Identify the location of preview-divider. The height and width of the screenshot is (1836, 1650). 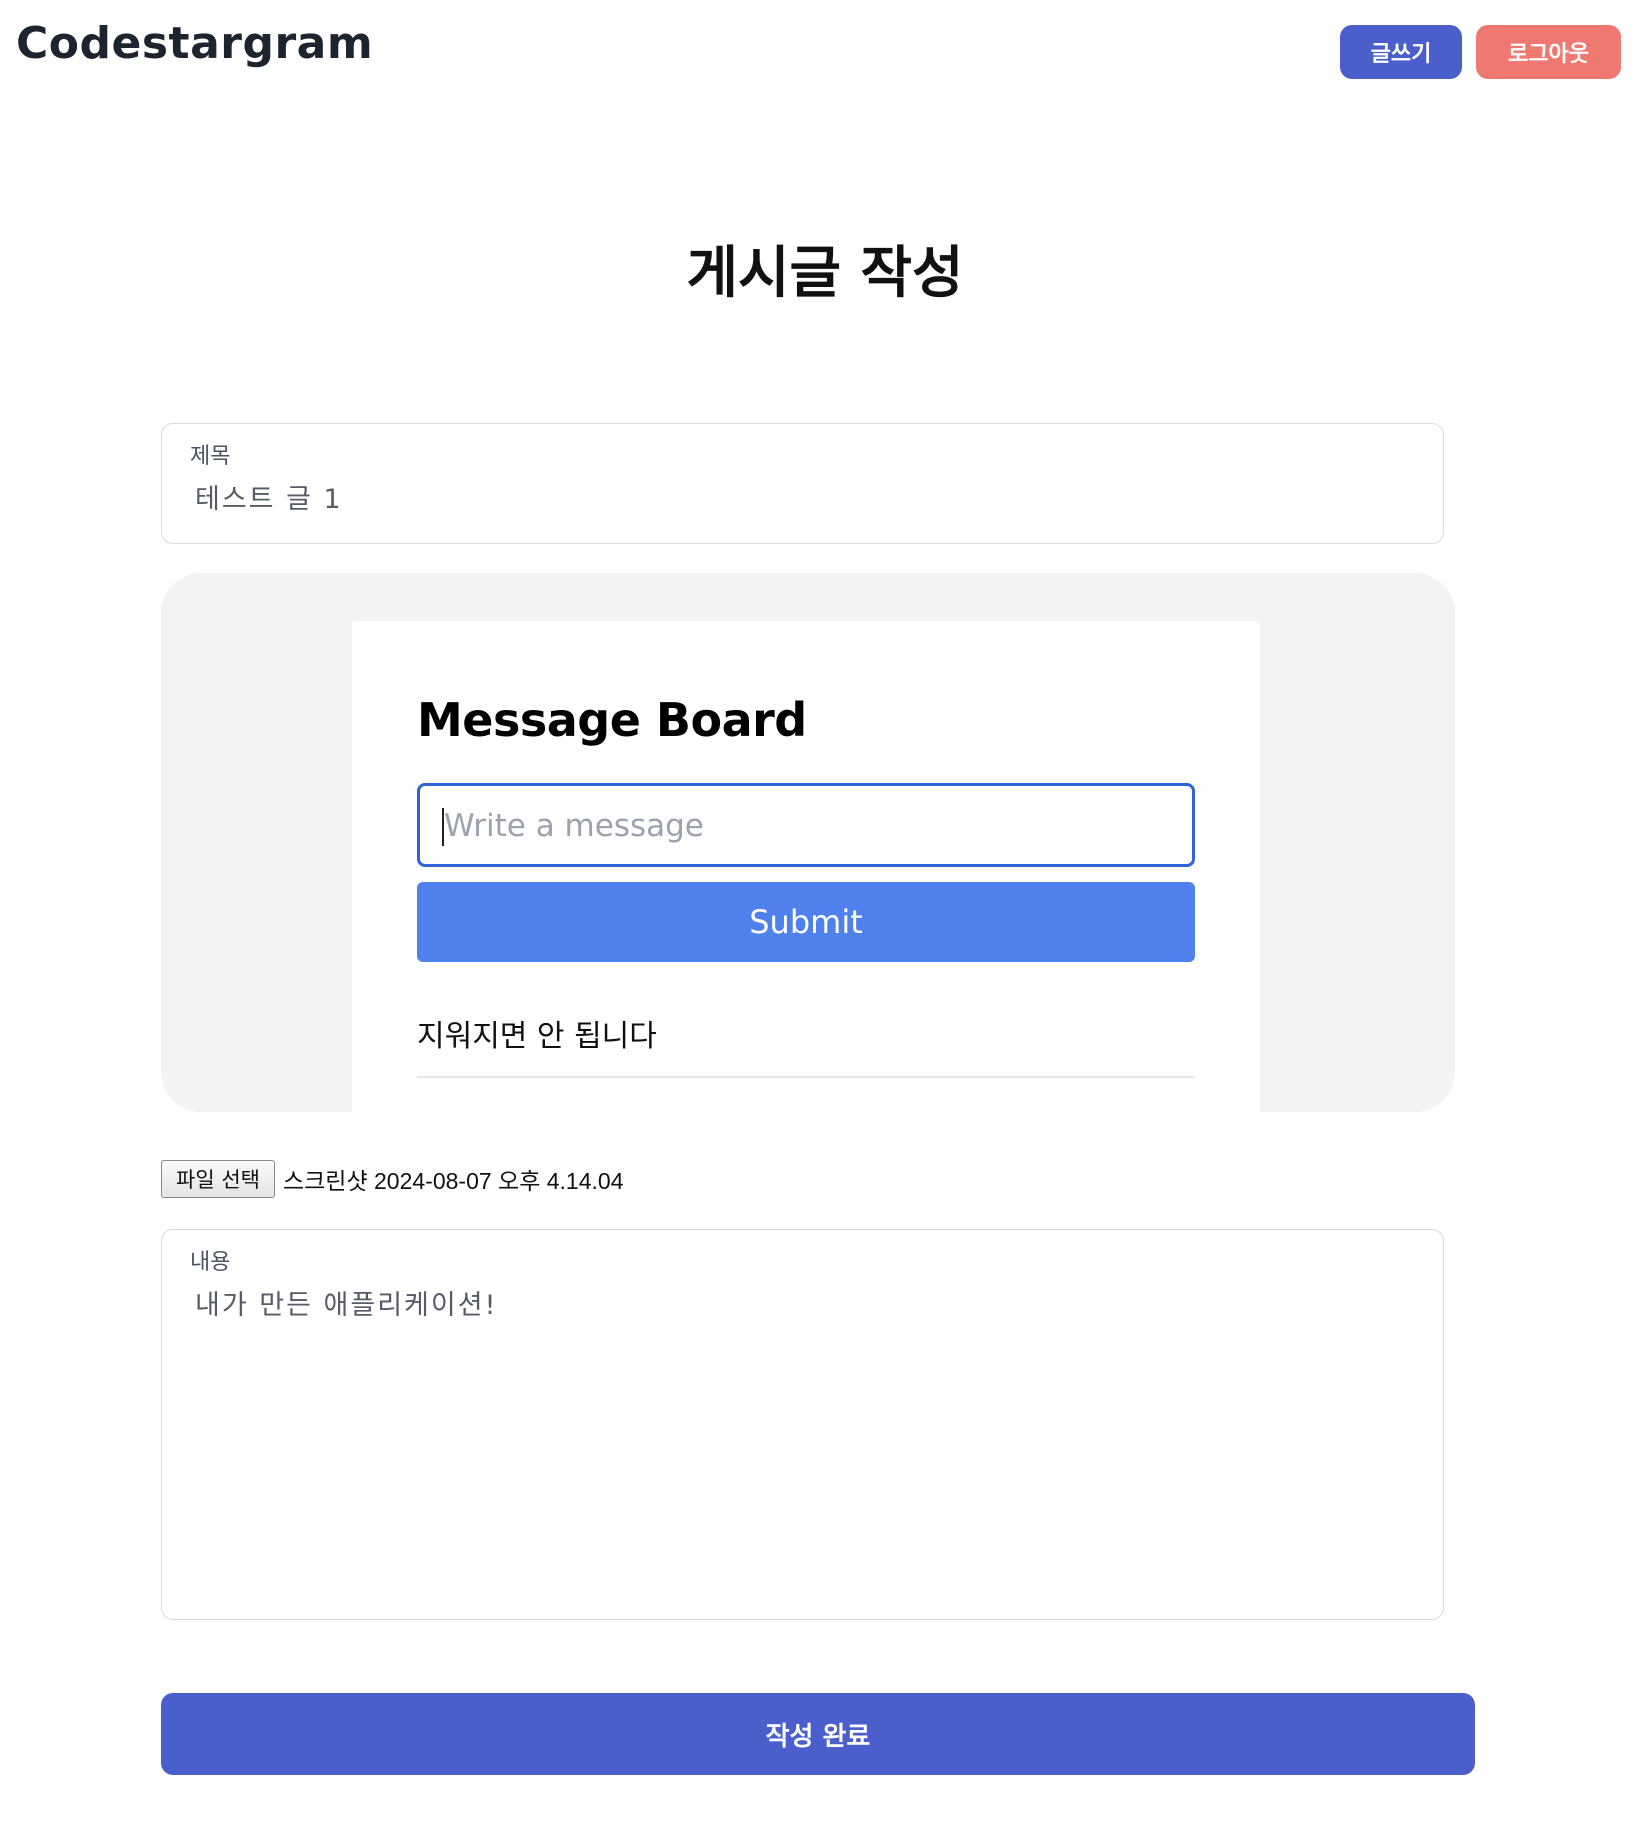
(806, 1077).